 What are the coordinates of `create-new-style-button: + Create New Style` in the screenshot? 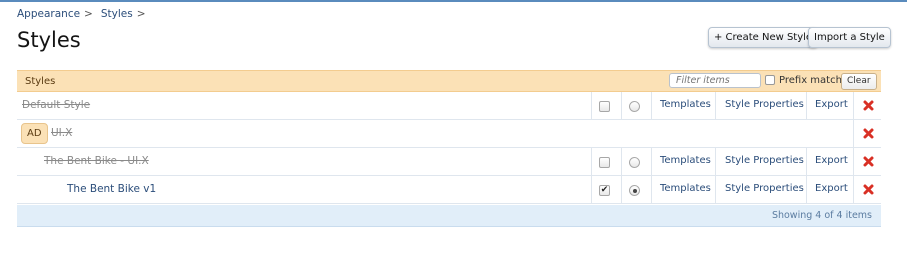 It's located at (763, 37).